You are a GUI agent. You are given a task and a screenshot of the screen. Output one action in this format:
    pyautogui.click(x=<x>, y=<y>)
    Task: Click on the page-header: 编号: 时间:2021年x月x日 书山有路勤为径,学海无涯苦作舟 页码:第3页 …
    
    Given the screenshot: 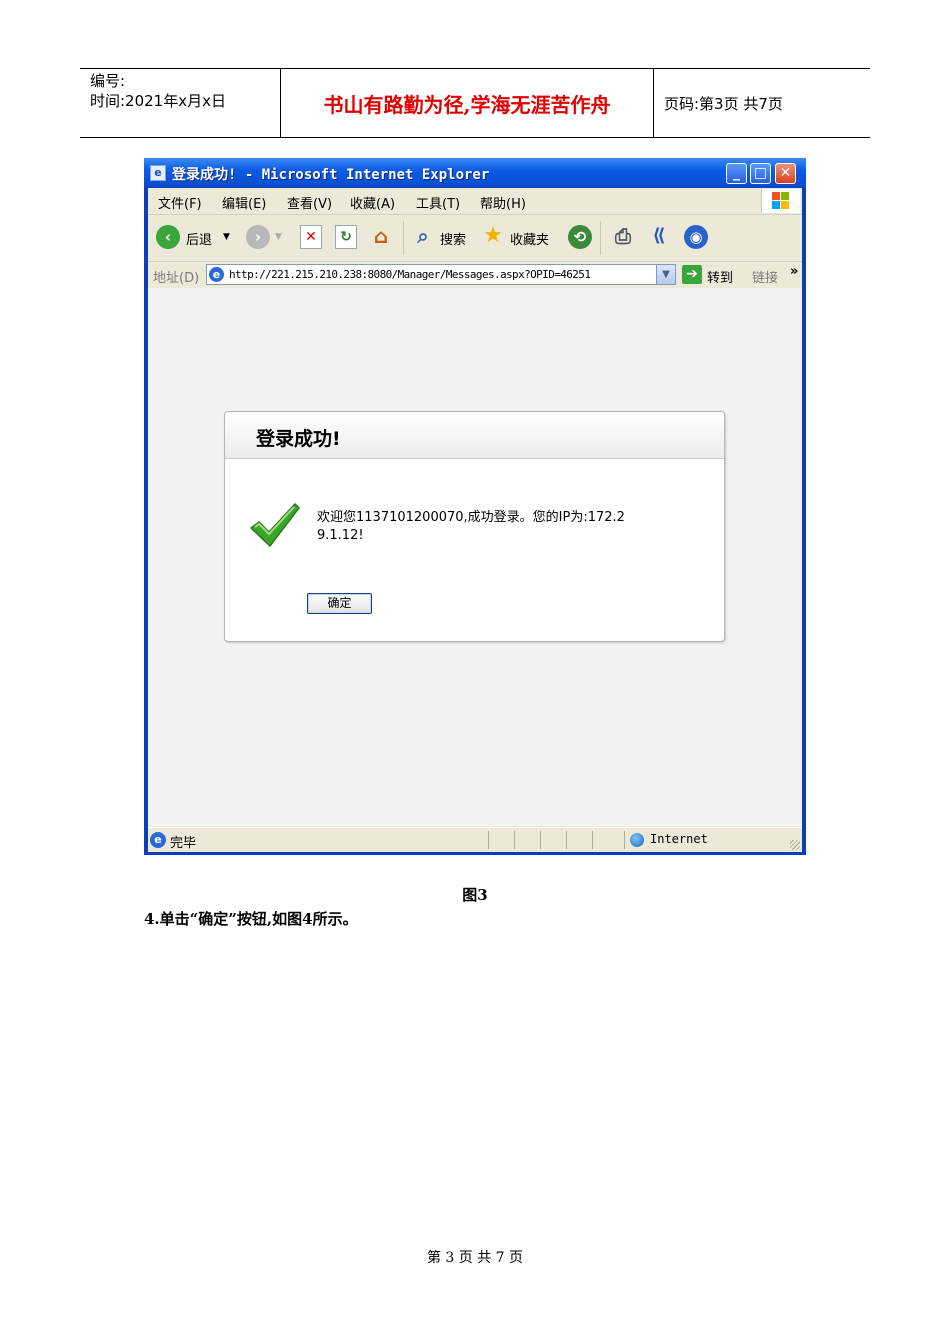 What is the action you would take?
    pyautogui.click(x=475, y=103)
    